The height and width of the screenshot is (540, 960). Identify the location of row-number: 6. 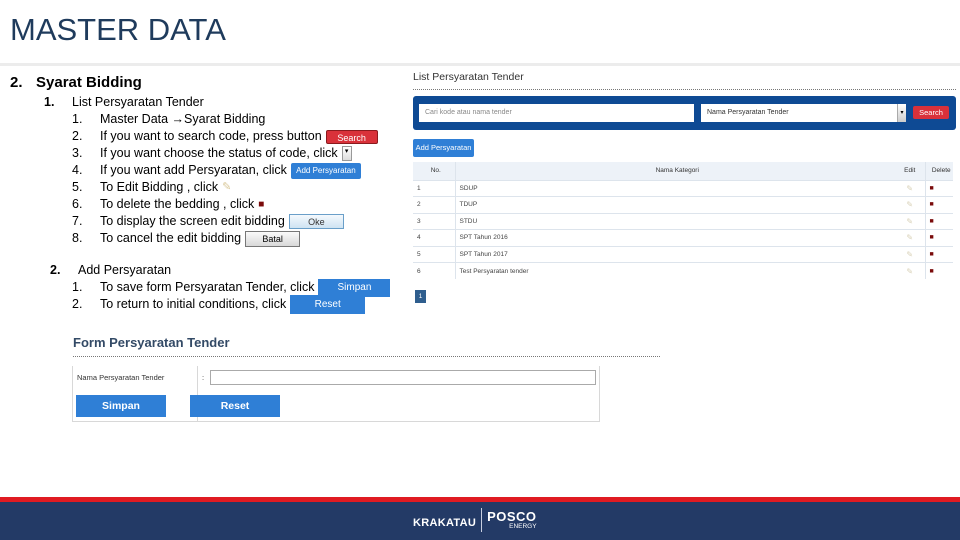
(434, 270).